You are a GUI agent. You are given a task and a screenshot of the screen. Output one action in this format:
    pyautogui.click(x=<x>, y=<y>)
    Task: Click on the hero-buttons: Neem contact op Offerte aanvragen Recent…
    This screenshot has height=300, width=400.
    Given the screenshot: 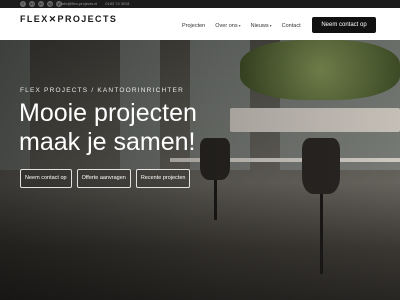 What is the action you would take?
    pyautogui.click(x=105, y=178)
    